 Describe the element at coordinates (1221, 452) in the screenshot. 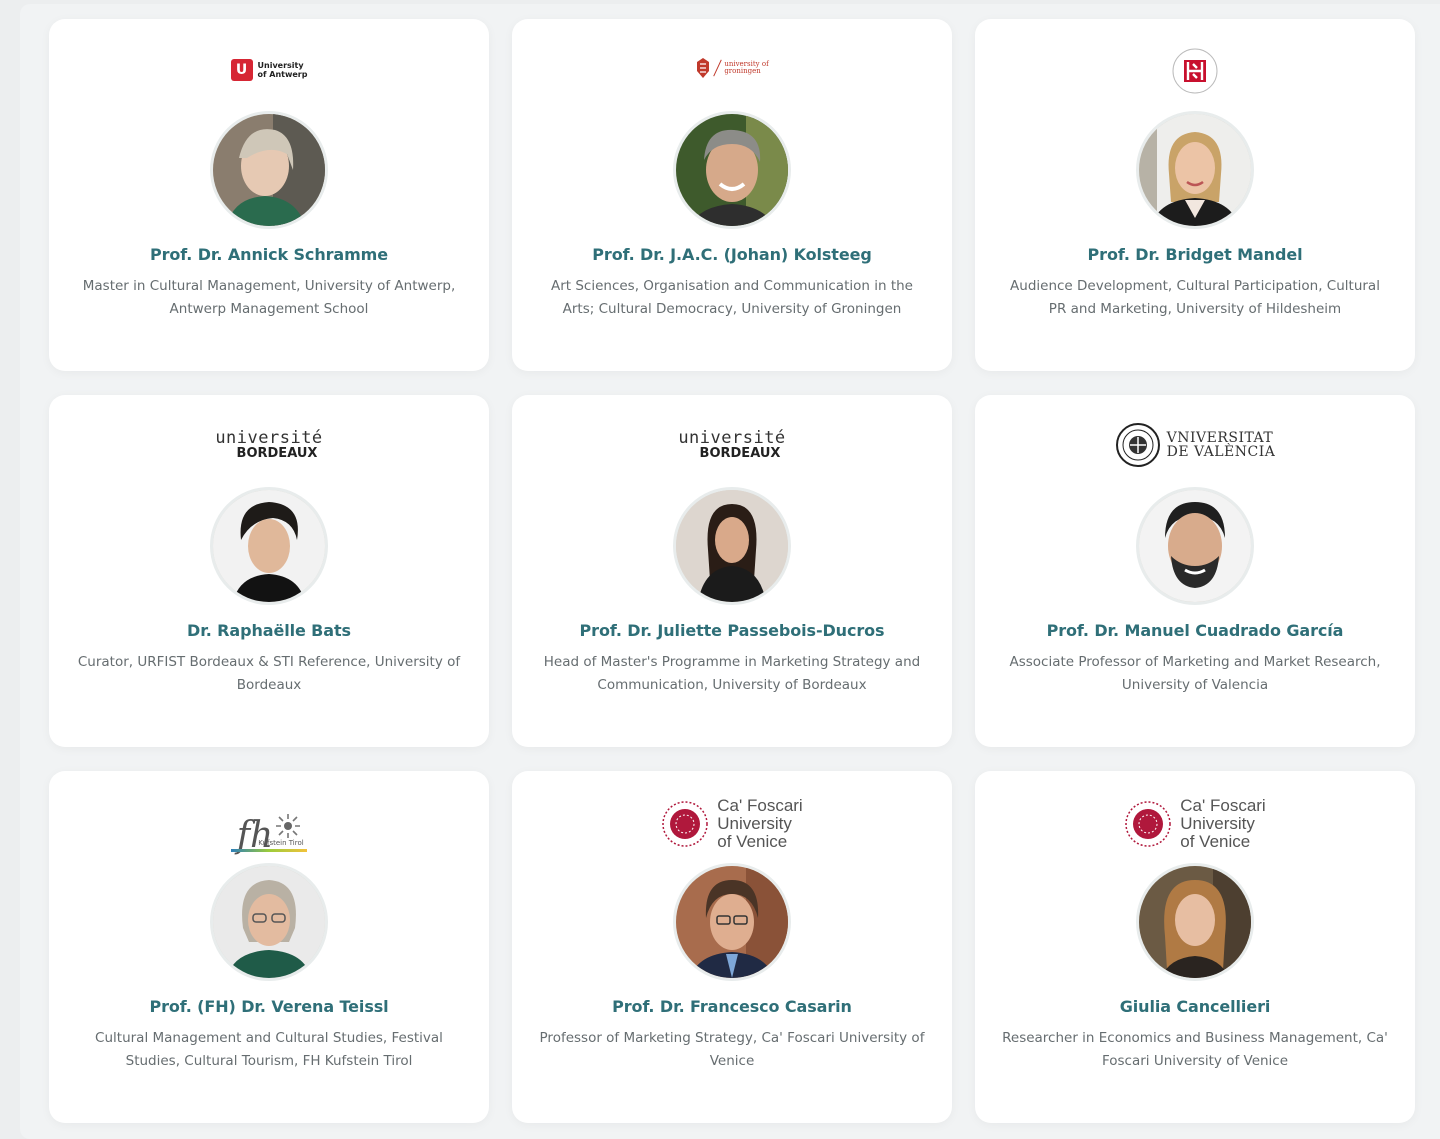

I see `logo-text: DE VALÈNCIA` at that location.